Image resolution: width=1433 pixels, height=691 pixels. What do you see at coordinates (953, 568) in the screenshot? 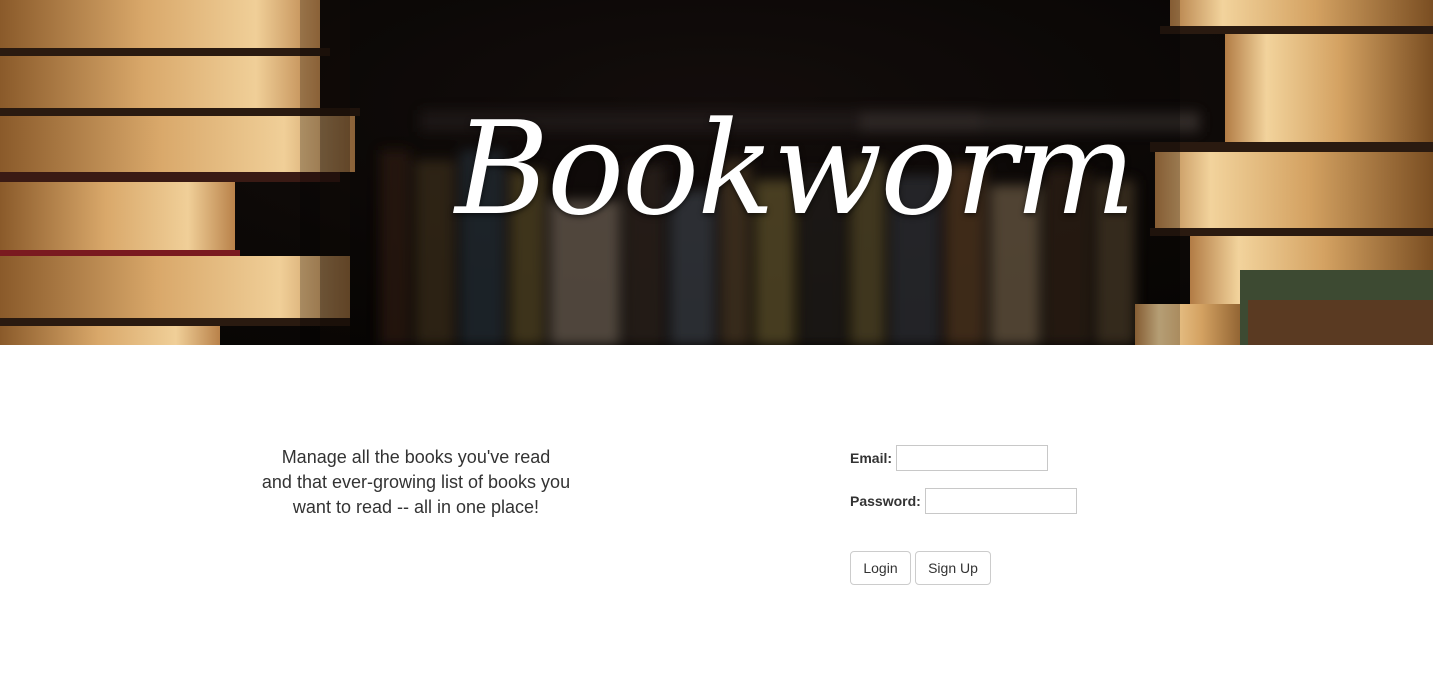
I see `sign-up-button: Sign Up` at bounding box center [953, 568].